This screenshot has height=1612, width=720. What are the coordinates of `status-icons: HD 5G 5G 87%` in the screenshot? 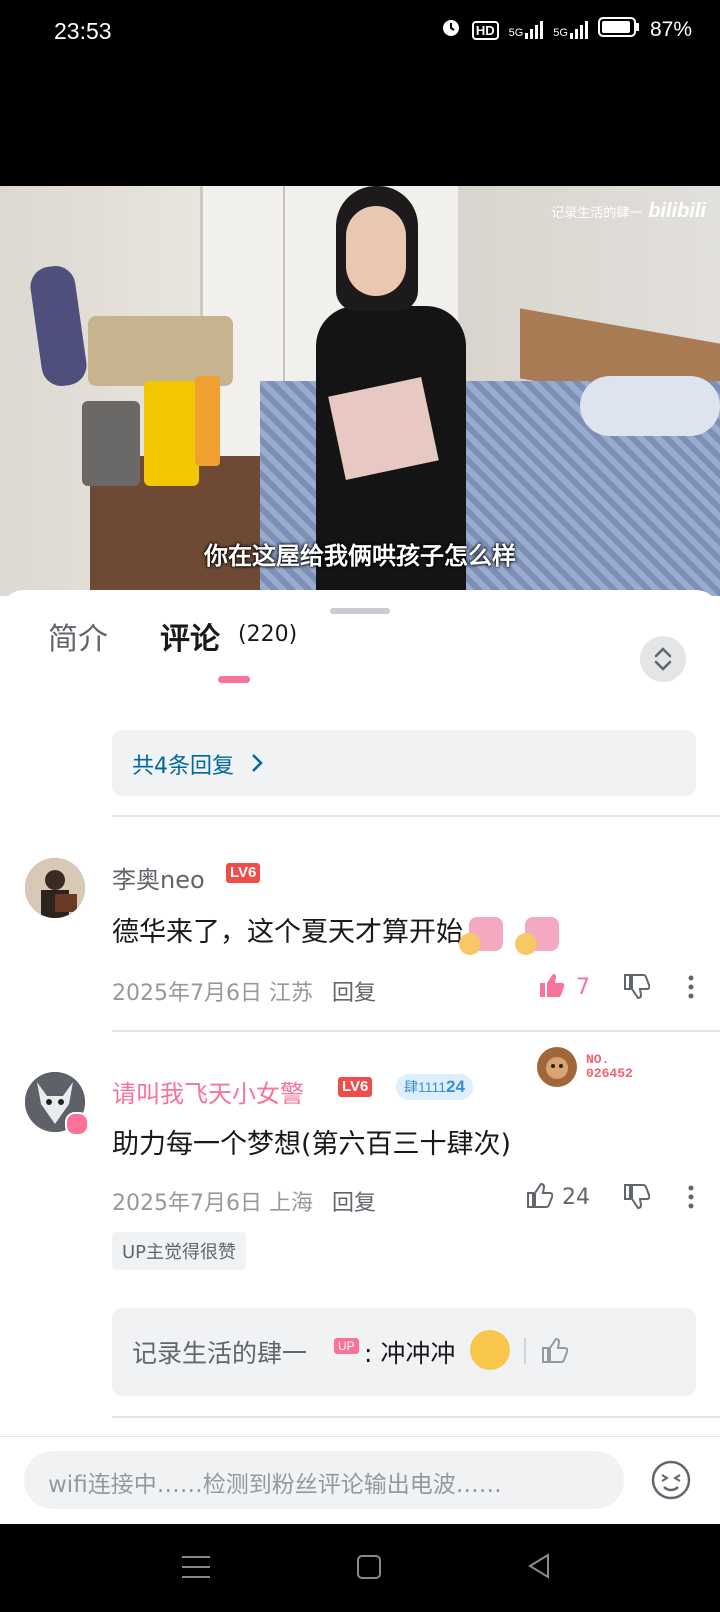 It's located at (566, 30).